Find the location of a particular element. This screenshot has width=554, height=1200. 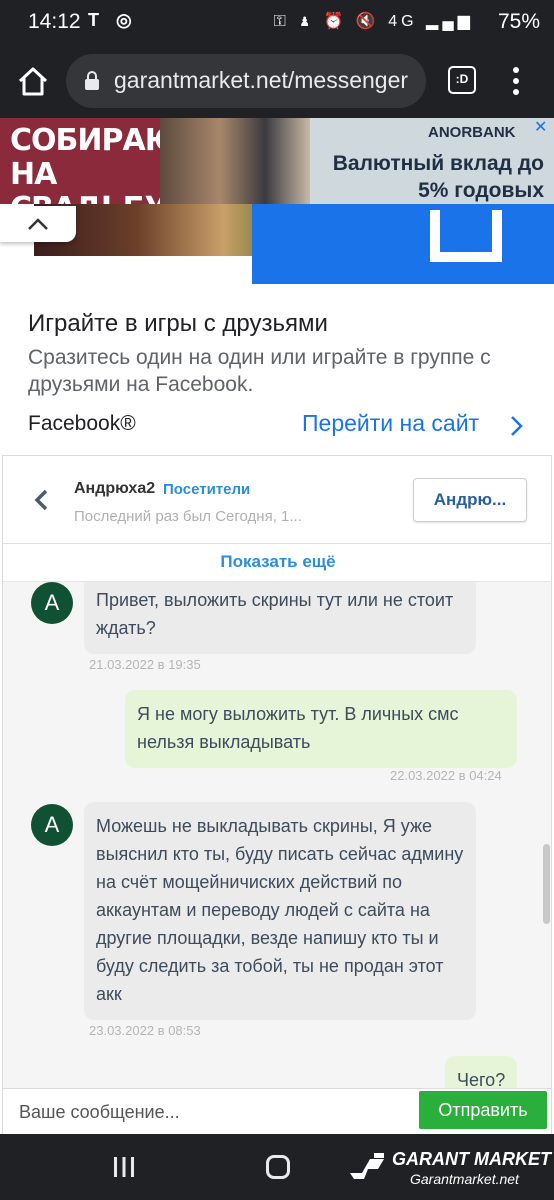

back-arrow-icon is located at coordinates (41, 500).